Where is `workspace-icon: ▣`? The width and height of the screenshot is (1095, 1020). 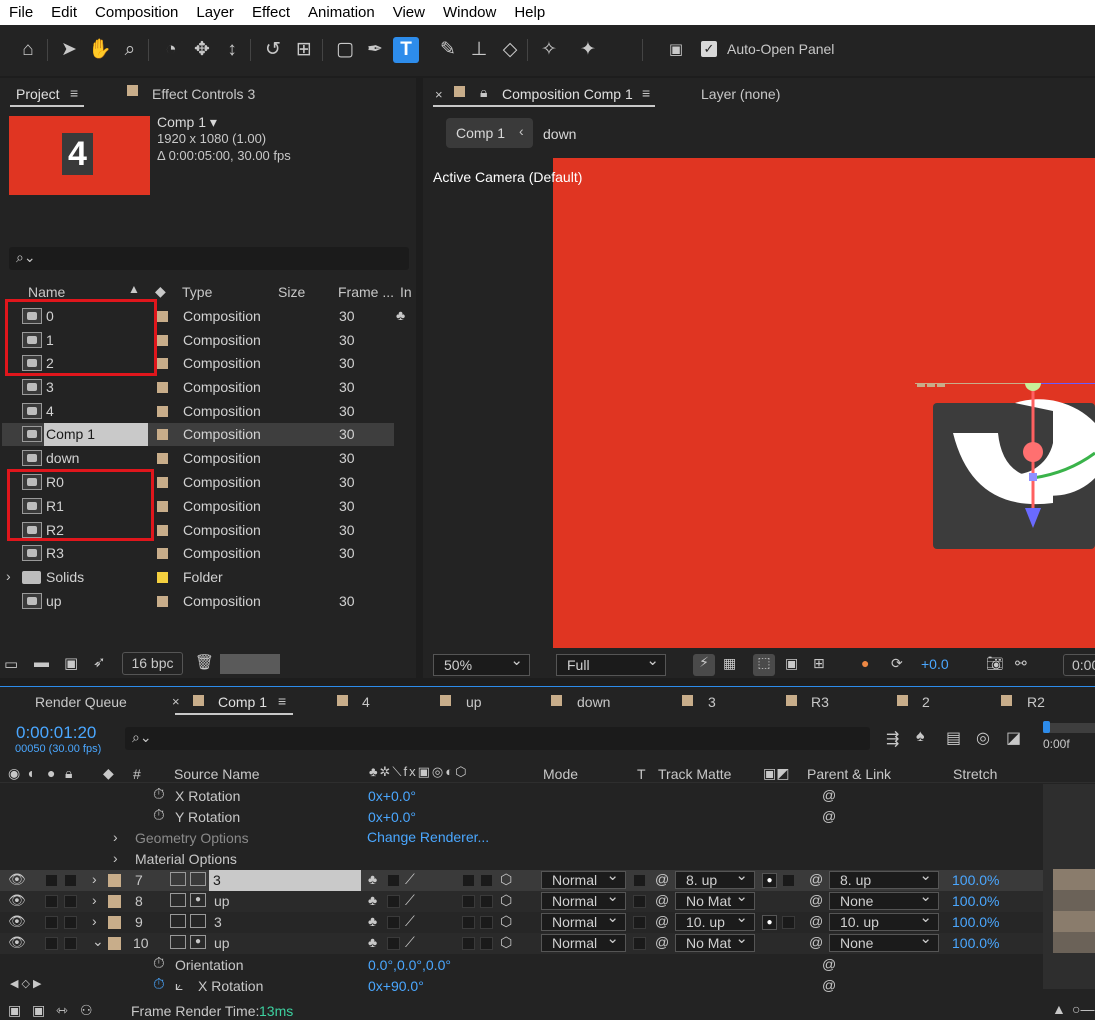
workspace-icon: ▣ is located at coordinates (676, 50).